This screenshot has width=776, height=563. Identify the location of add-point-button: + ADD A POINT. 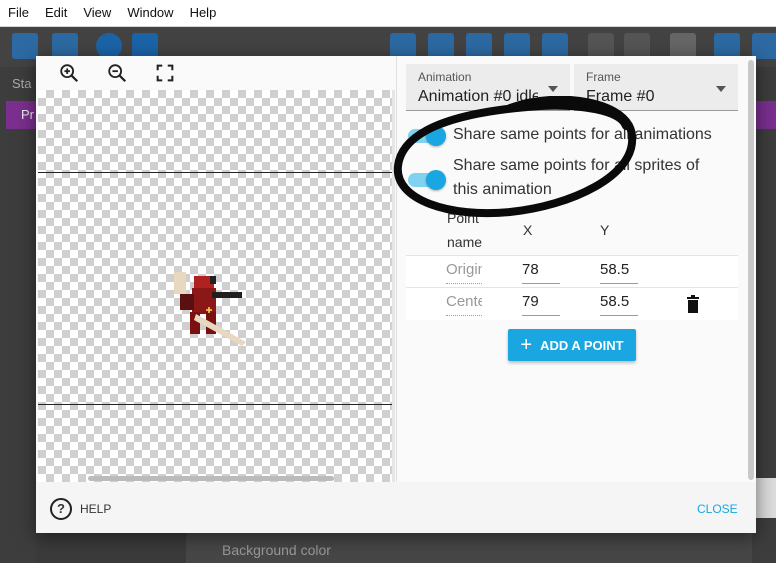
(572, 345).